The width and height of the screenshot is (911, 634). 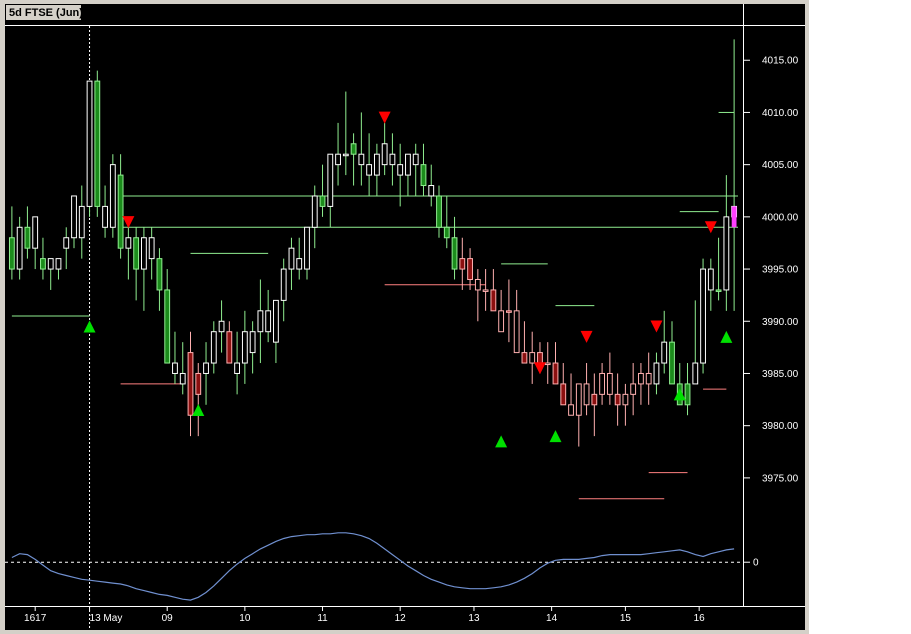 I want to click on date-tick-label: 09, so click(x=168, y=618).